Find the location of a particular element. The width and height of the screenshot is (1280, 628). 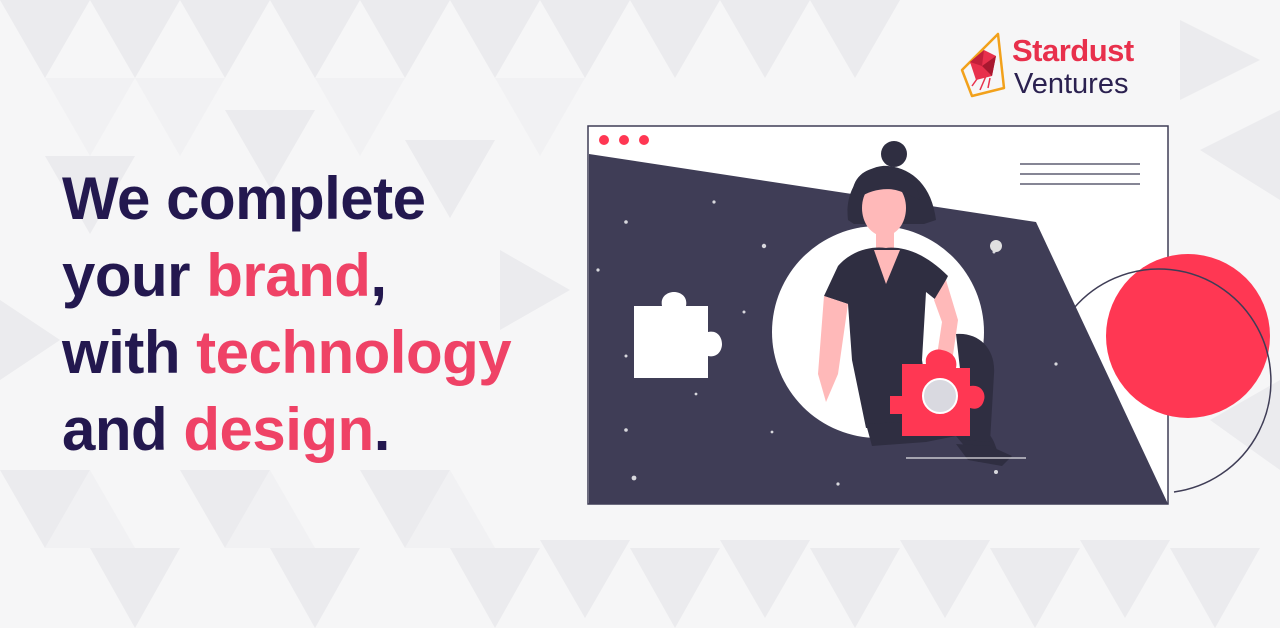

headline-line-2: your brand, is located at coordinates (332, 275).